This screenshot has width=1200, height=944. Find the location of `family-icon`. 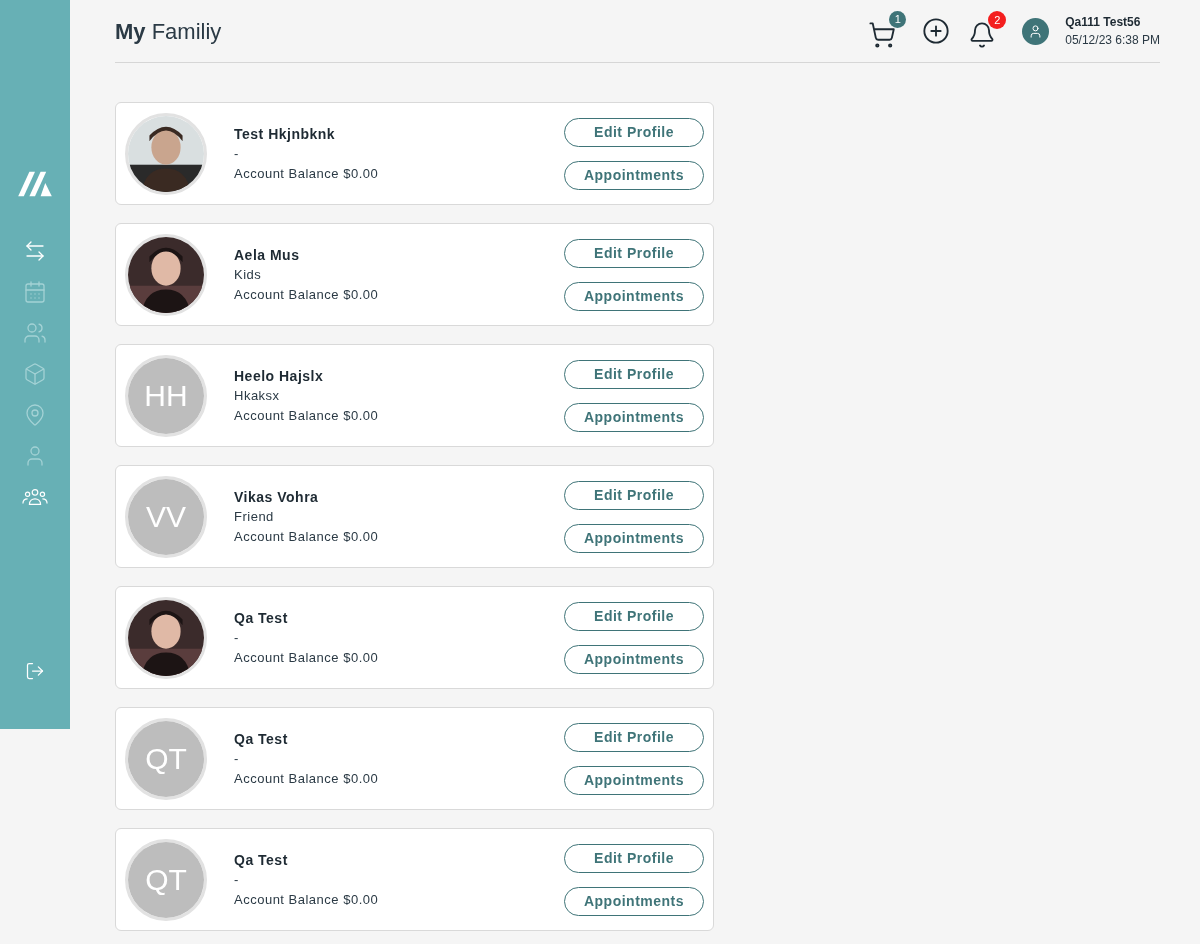

family-icon is located at coordinates (35, 497).